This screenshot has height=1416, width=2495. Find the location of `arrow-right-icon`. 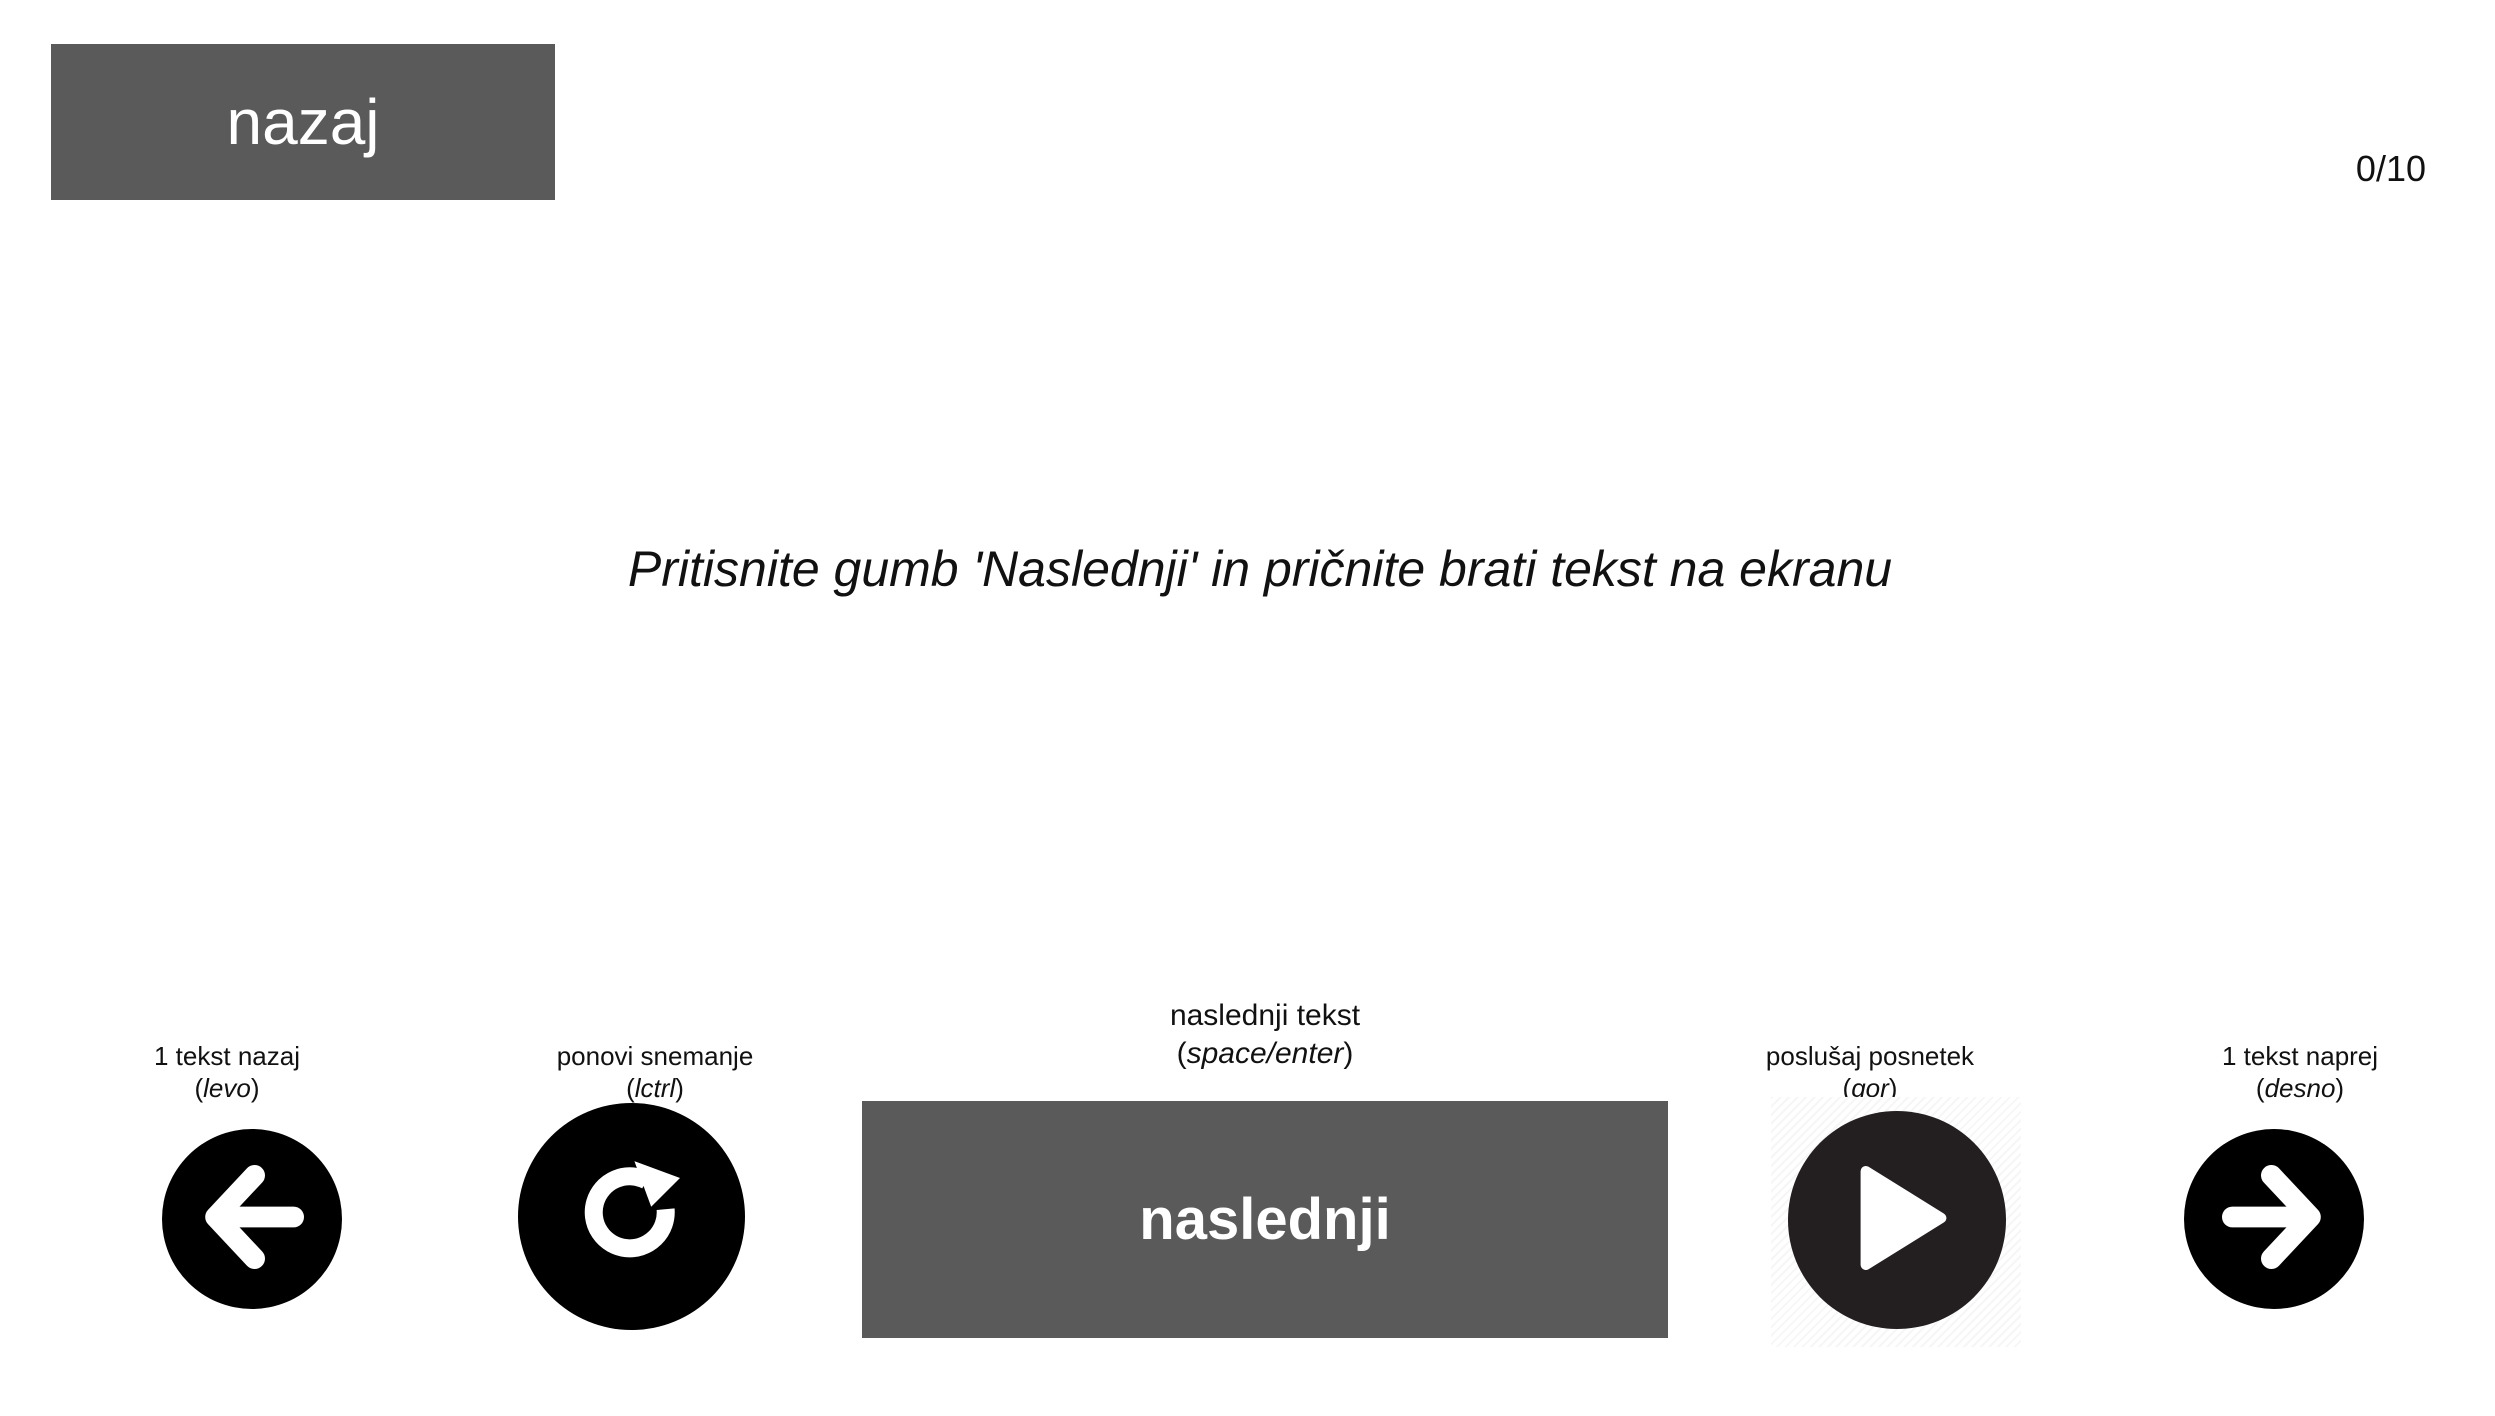

arrow-right-icon is located at coordinates (2274, 1219).